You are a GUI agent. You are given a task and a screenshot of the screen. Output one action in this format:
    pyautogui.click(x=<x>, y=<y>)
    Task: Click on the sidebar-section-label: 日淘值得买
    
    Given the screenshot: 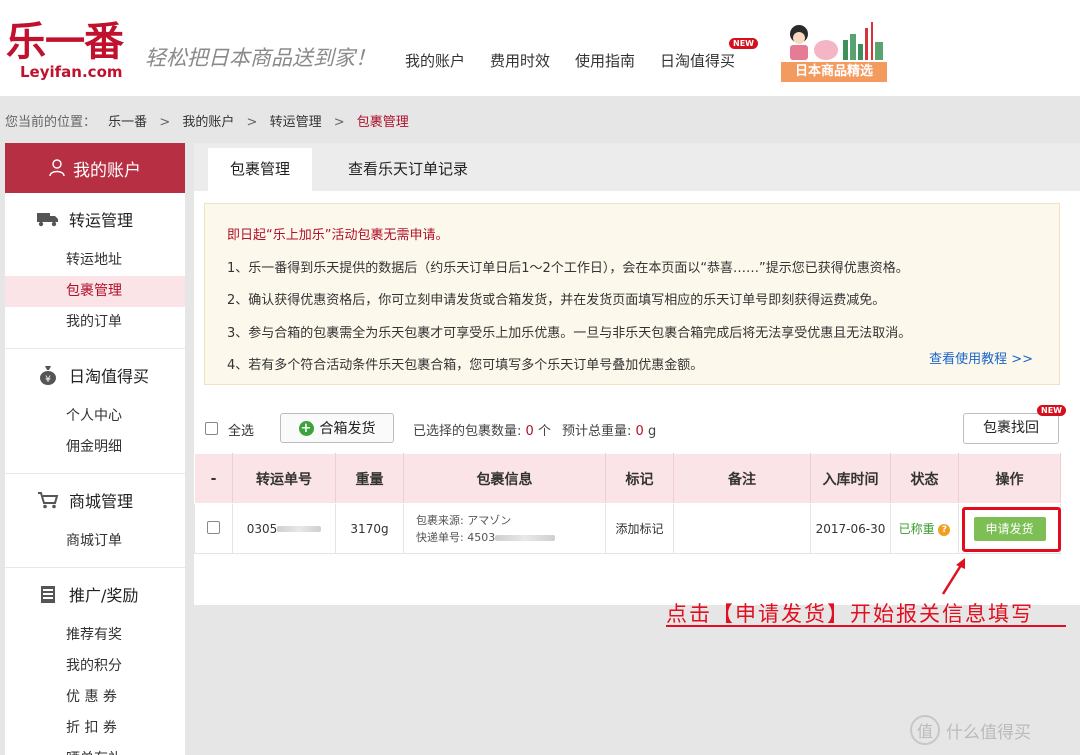 What is the action you would take?
    pyautogui.click(x=109, y=376)
    